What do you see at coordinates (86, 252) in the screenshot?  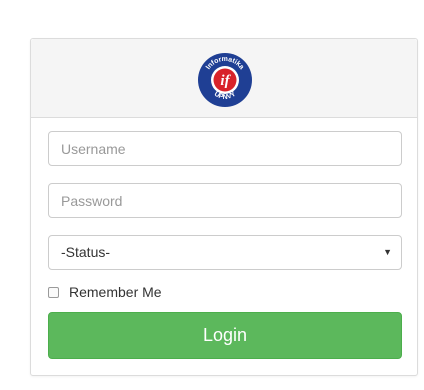 I see `status-select-value: -Status-` at bounding box center [86, 252].